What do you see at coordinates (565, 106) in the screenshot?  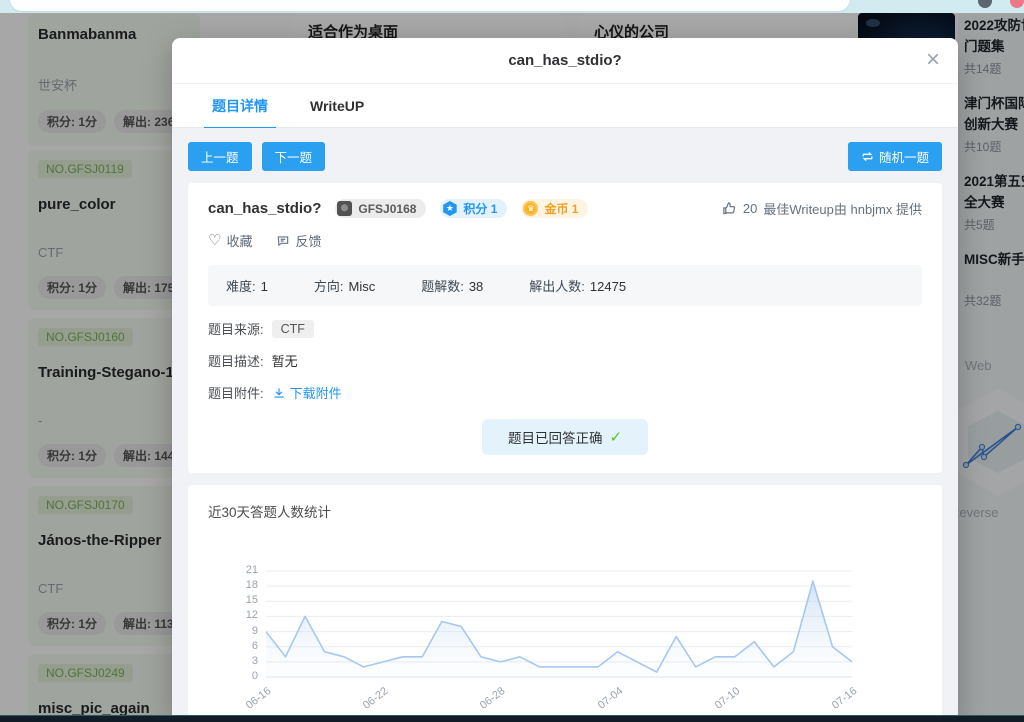 I see `modal-tab-bar: 题目详情 WriteUP` at bounding box center [565, 106].